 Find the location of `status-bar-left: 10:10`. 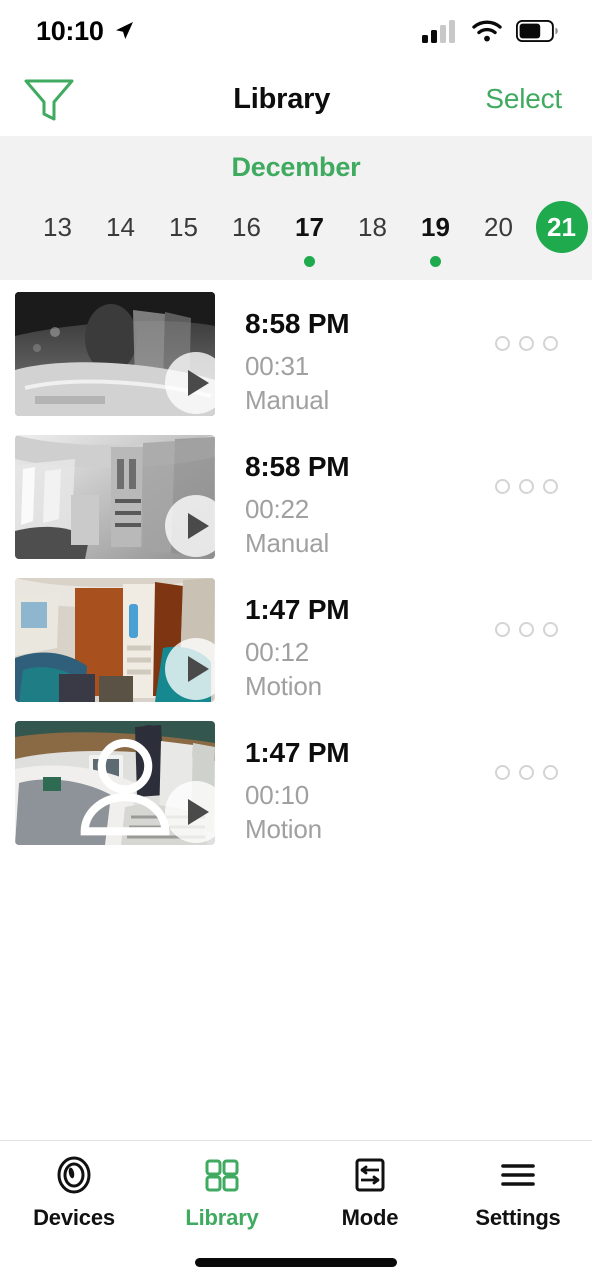

status-bar-left: 10:10 is located at coordinates (85, 31).